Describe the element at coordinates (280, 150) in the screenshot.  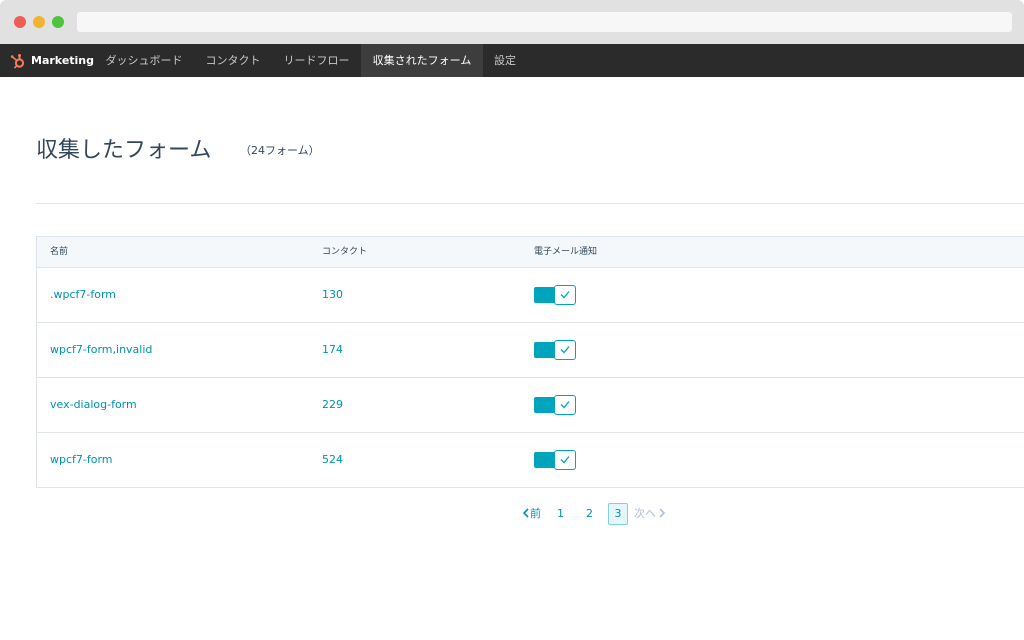
I see `form-count: （24フォーム）` at that location.